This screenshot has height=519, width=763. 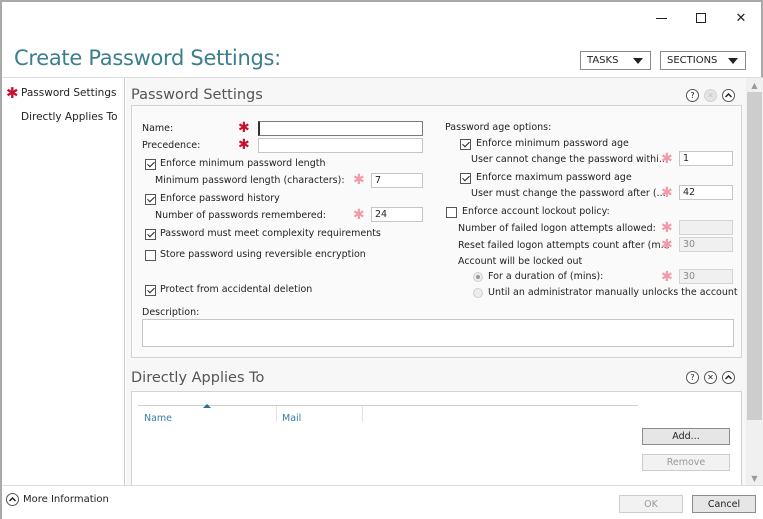 What do you see at coordinates (706, 158) in the screenshot?
I see `min-age-input` at bounding box center [706, 158].